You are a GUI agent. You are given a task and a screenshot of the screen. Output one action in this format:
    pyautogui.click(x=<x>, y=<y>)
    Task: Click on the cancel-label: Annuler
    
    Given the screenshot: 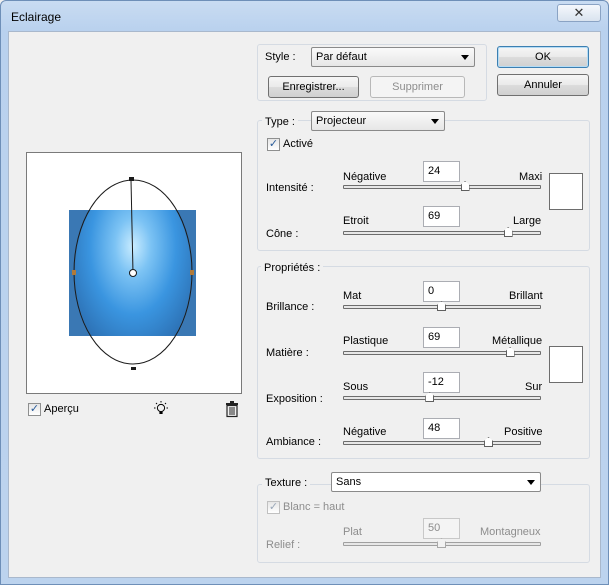 What is the action you would take?
    pyautogui.click(x=543, y=85)
    